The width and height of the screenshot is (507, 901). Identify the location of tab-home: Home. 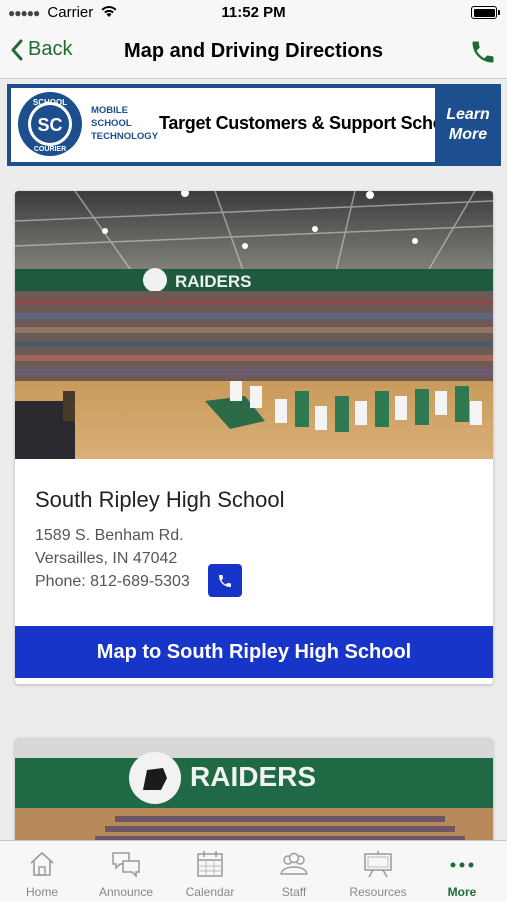
(42, 871).